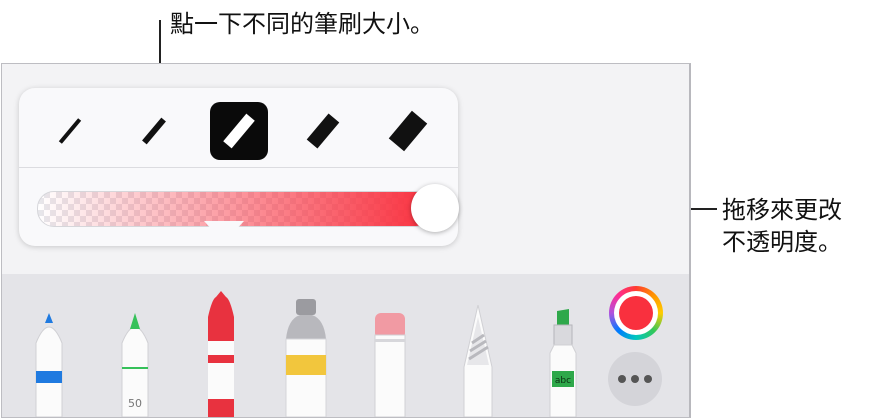 Image resolution: width=870 pixels, height=418 pixels. I want to click on pencil-tool, so click(478, 361).